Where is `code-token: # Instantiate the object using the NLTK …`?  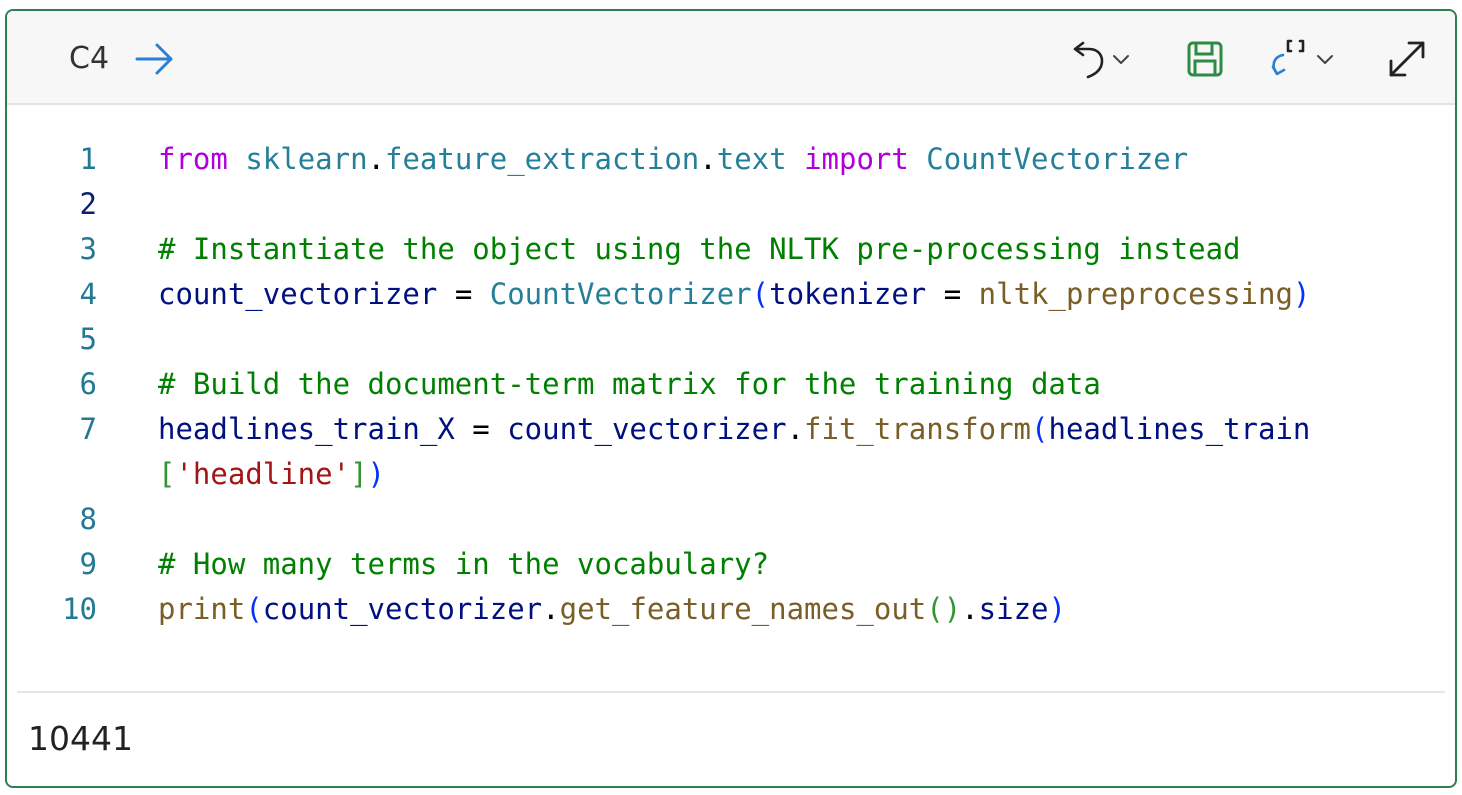 code-token: # Instantiate the object using the NLTK … is located at coordinates (699, 249).